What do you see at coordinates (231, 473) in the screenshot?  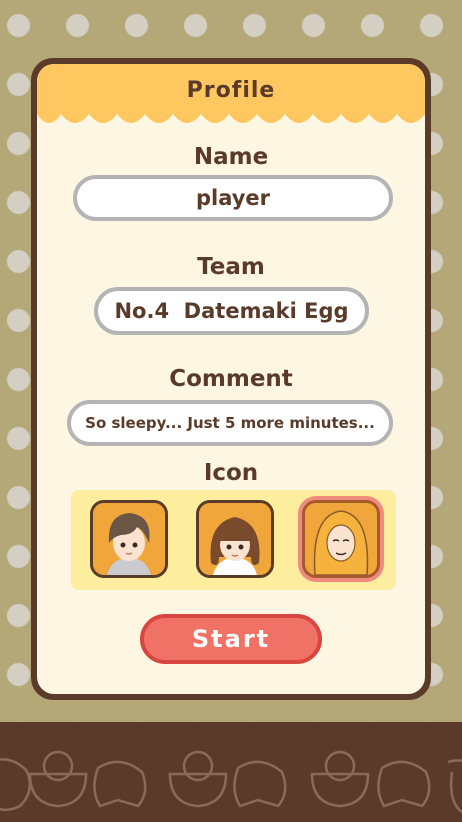 I see `icon-label: Icon` at bounding box center [231, 473].